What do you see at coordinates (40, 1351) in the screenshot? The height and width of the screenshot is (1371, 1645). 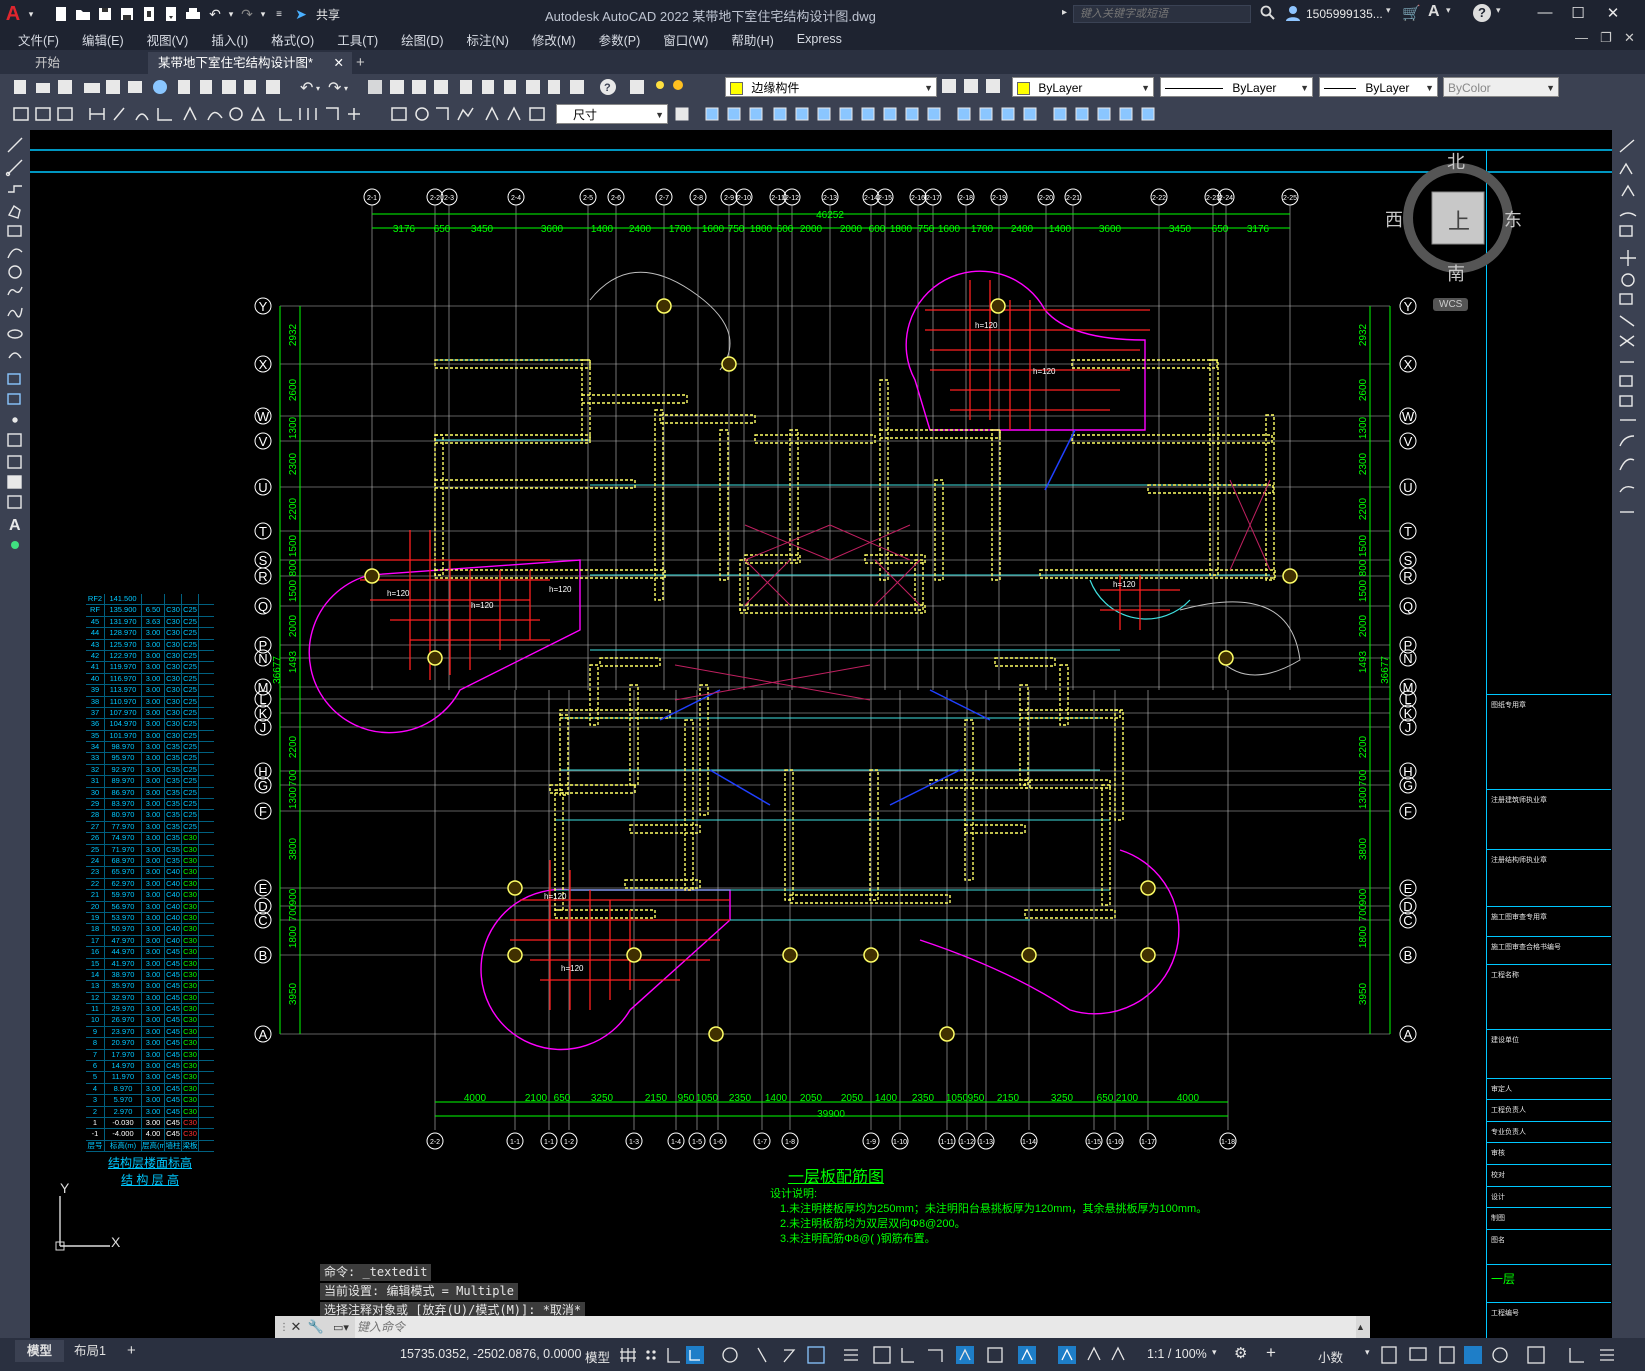 I see `tab-model: 模型` at bounding box center [40, 1351].